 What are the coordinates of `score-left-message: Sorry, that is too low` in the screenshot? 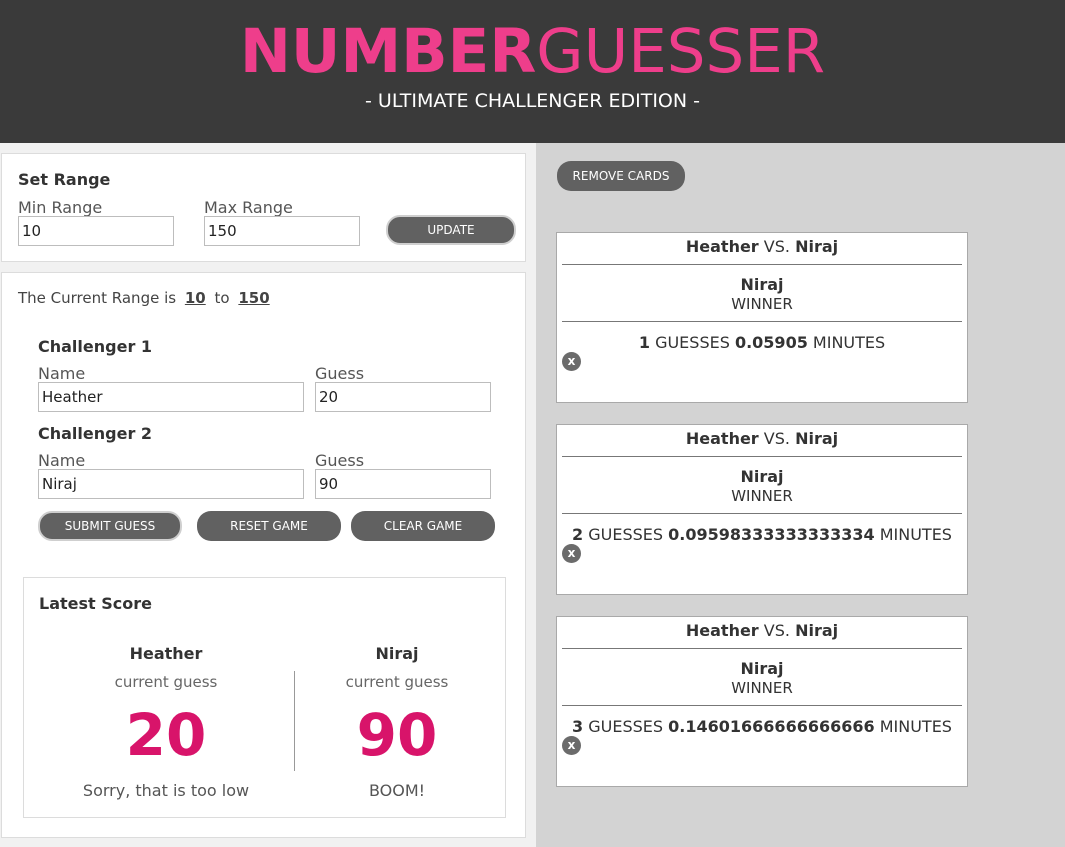 It's located at (166, 790).